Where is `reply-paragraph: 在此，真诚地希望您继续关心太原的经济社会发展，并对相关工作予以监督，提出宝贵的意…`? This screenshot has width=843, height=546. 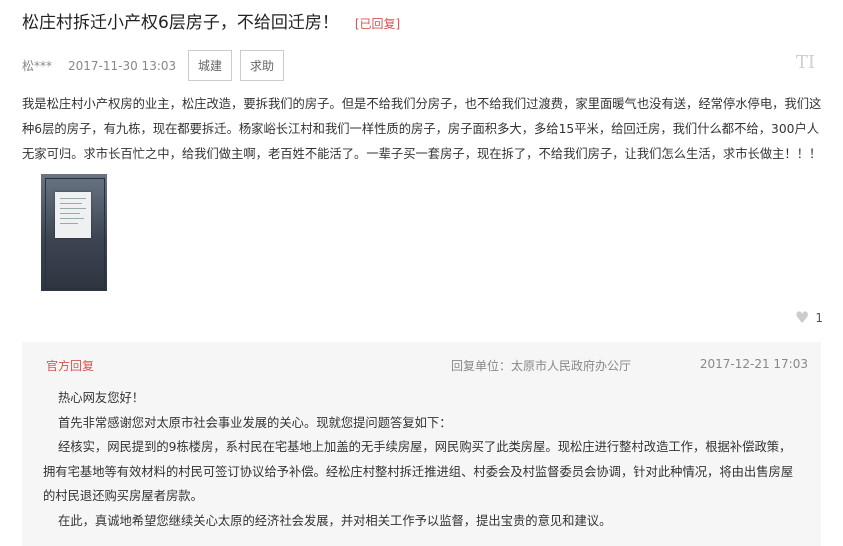
reply-paragraph: 在此，真诚地希望您继续关心太原的经济社会发展，并对相关工作予以监督，提出宝贵的意… is located at coordinates (335, 520).